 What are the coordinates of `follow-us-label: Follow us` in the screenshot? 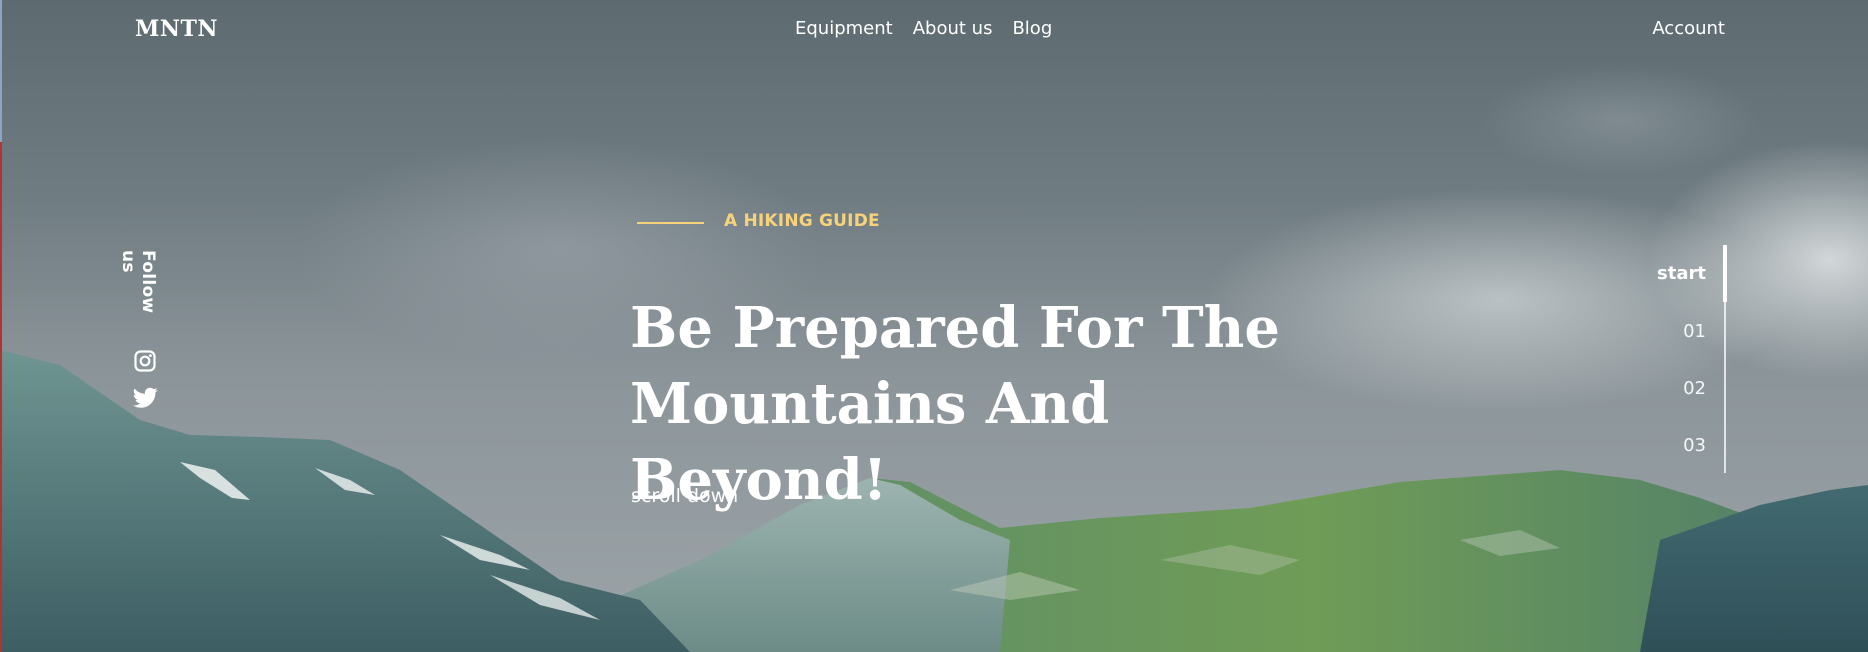 It's located at (138, 282).